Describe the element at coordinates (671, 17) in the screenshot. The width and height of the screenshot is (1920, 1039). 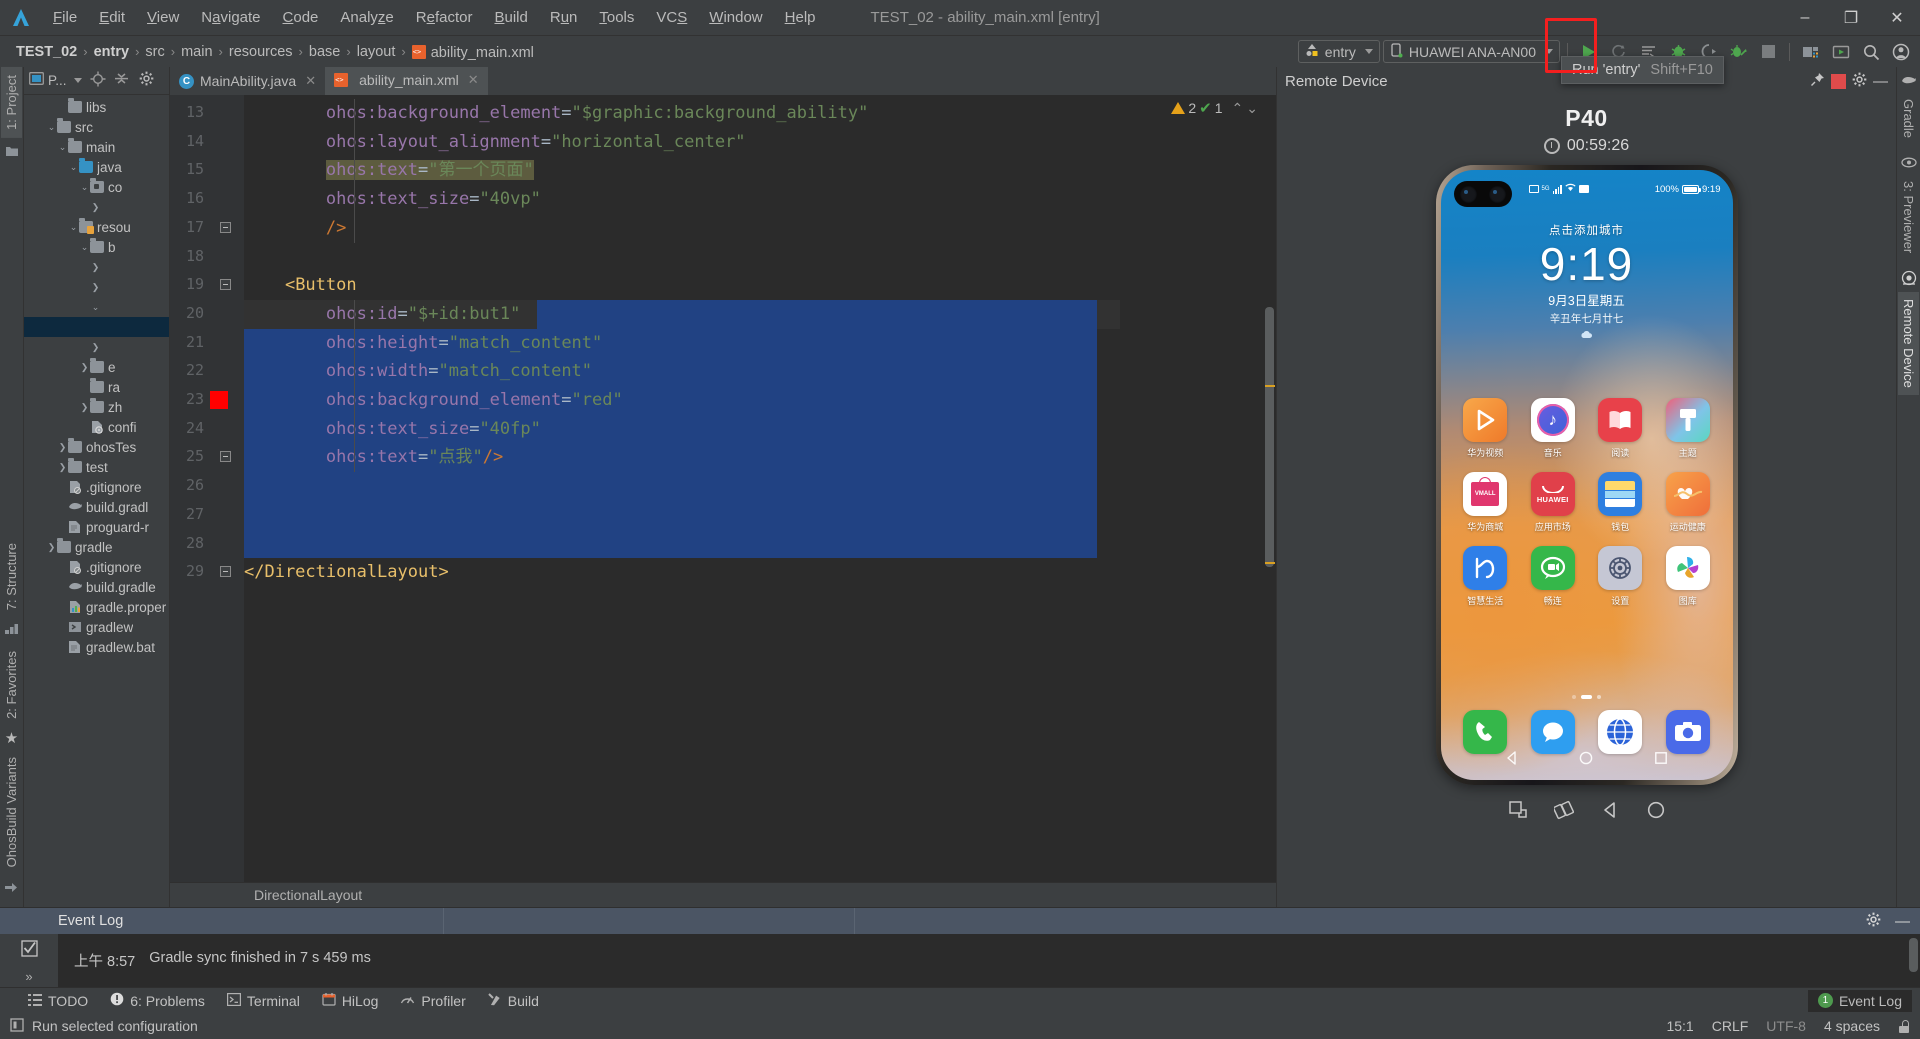
I see `menu-vcs: VCS` at that location.